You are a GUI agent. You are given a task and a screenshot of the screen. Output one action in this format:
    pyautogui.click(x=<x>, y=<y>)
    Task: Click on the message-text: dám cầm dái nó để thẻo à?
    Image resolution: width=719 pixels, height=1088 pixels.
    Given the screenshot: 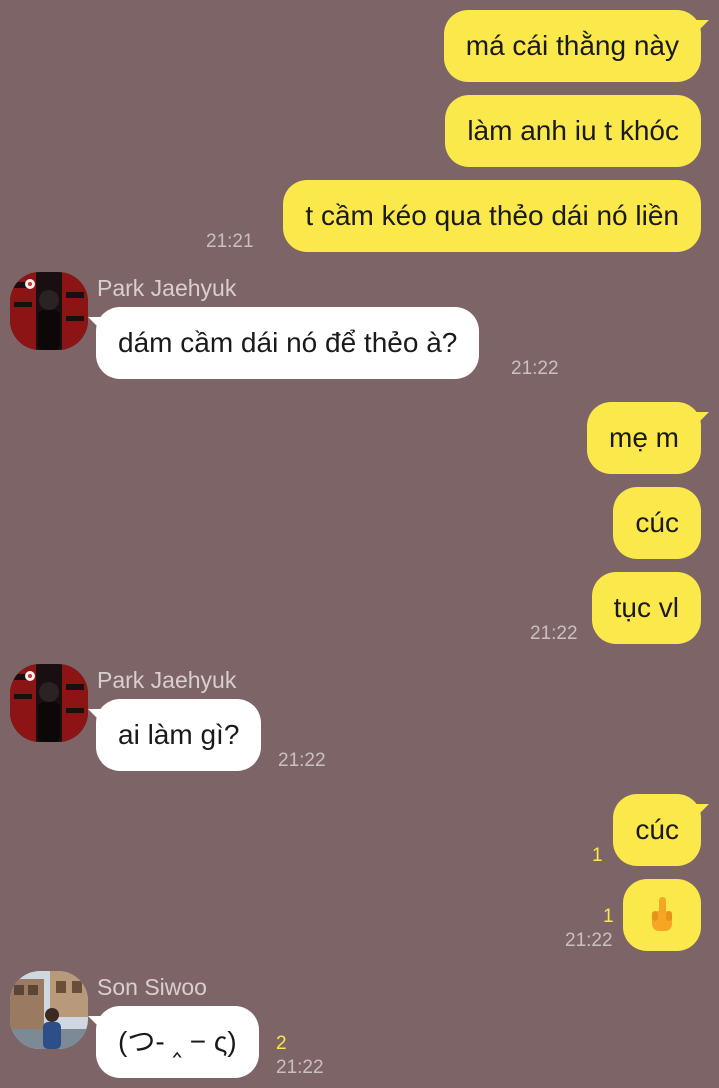 What is the action you would take?
    pyautogui.click(x=288, y=342)
    